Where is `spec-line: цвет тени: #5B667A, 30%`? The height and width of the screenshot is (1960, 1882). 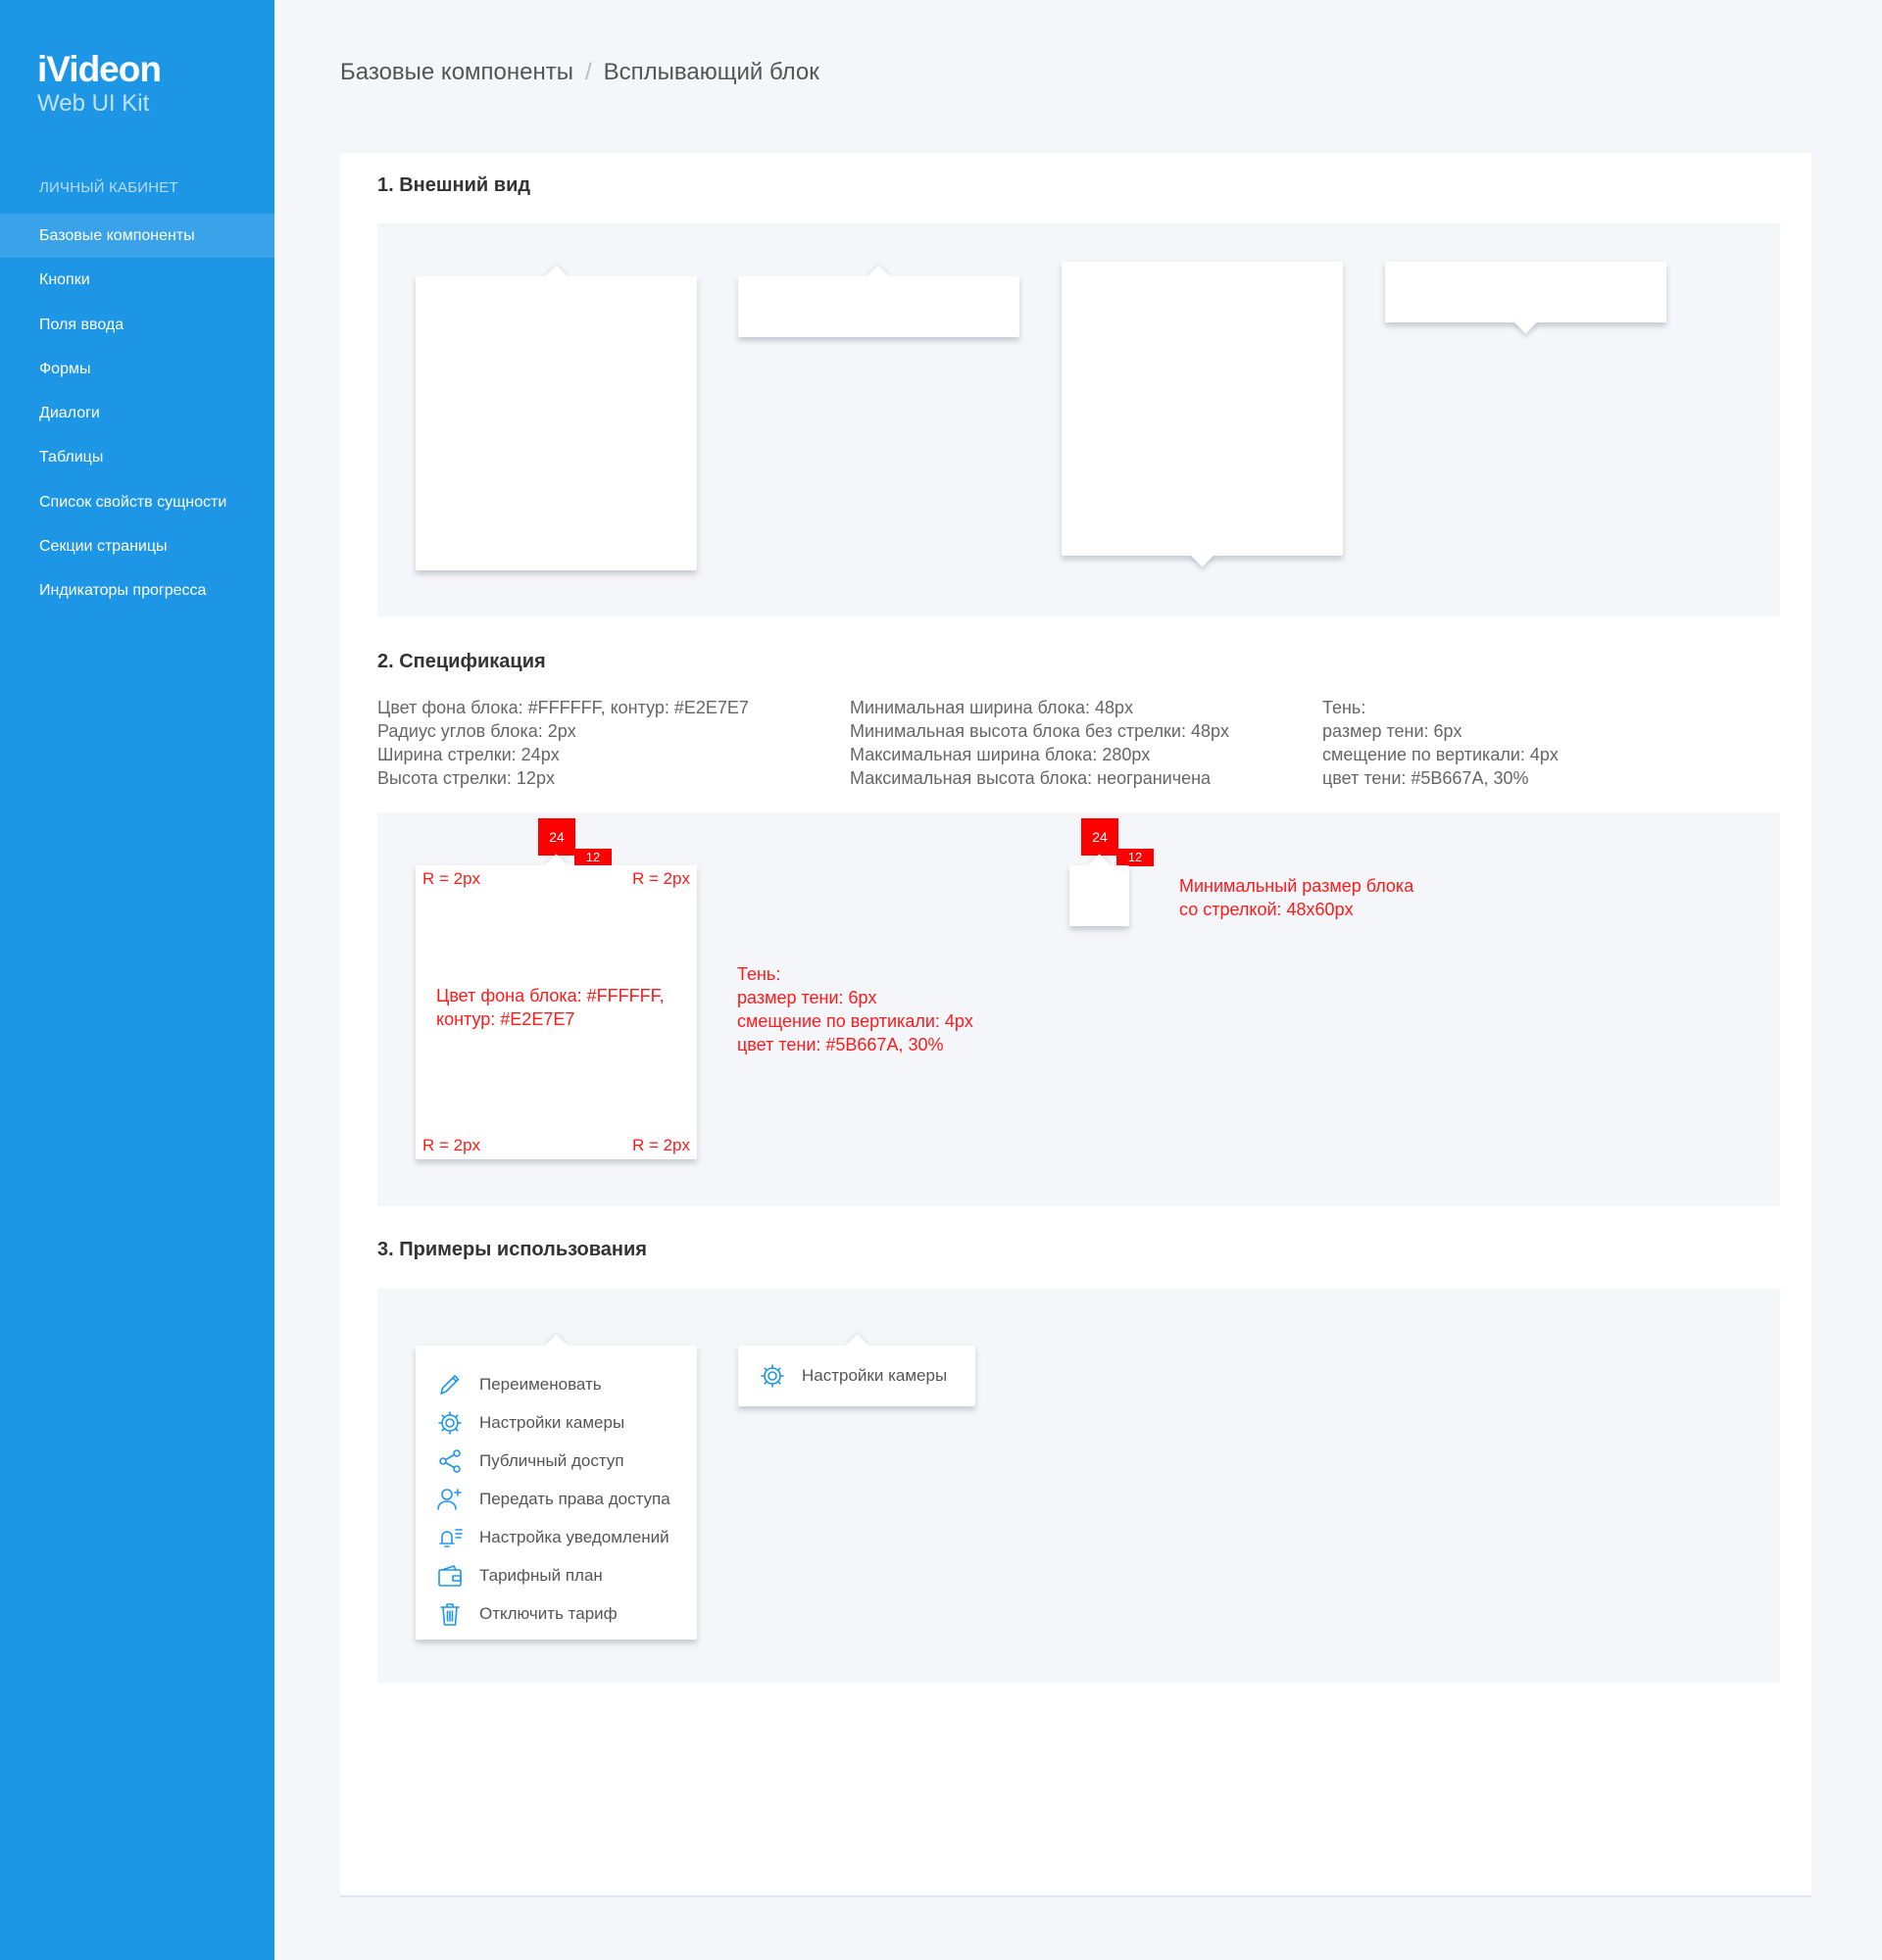 spec-line: цвет тени: #5B667A, 30% is located at coordinates (1426, 778).